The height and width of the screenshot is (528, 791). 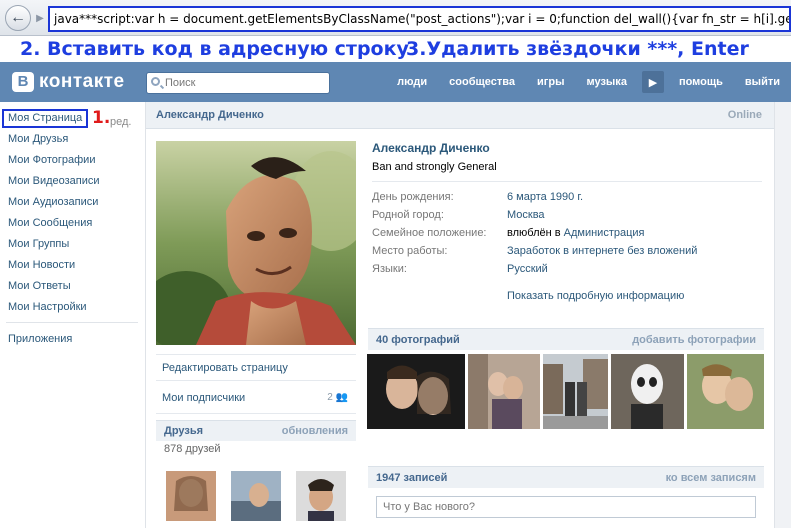 What do you see at coordinates (256, 430) in the screenshot?
I see `friends-header: Друзья обновления` at bounding box center [256, 430].